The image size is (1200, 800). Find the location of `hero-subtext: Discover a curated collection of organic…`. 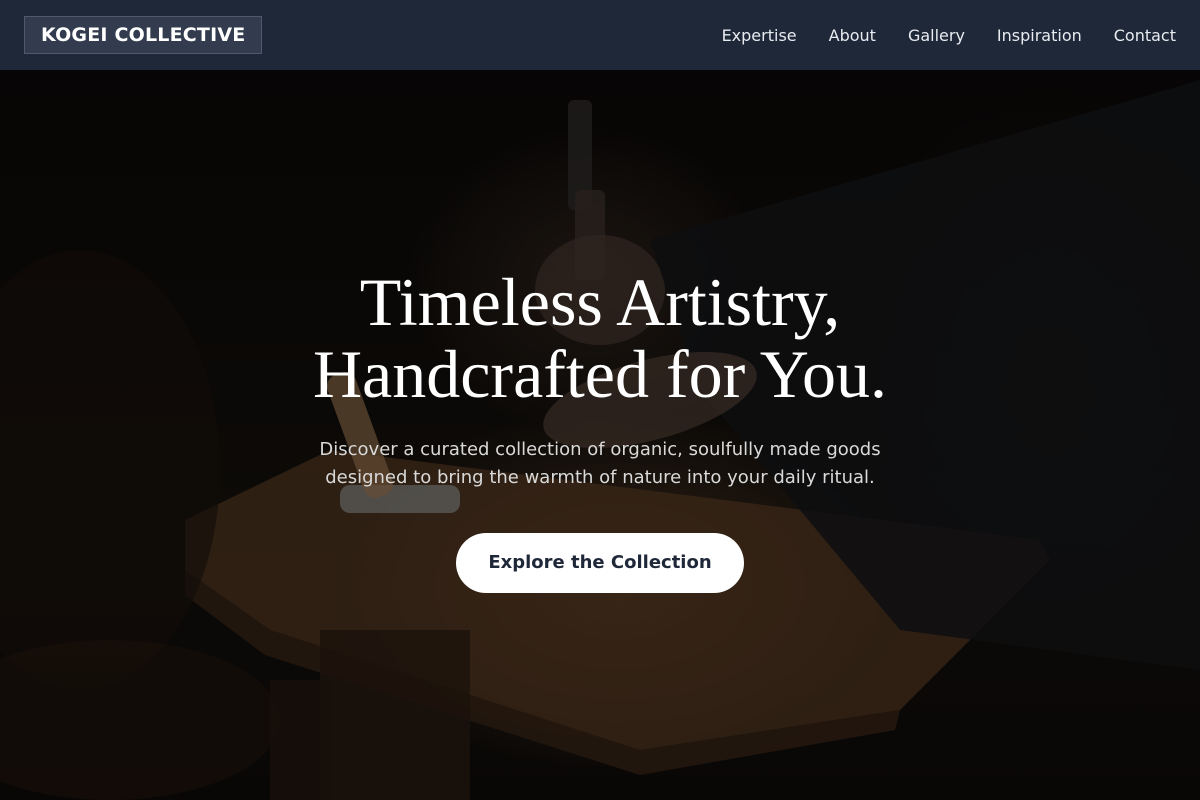

hero-subtext: Discover a curated collection of organic… is located at coordinates (600, 464).